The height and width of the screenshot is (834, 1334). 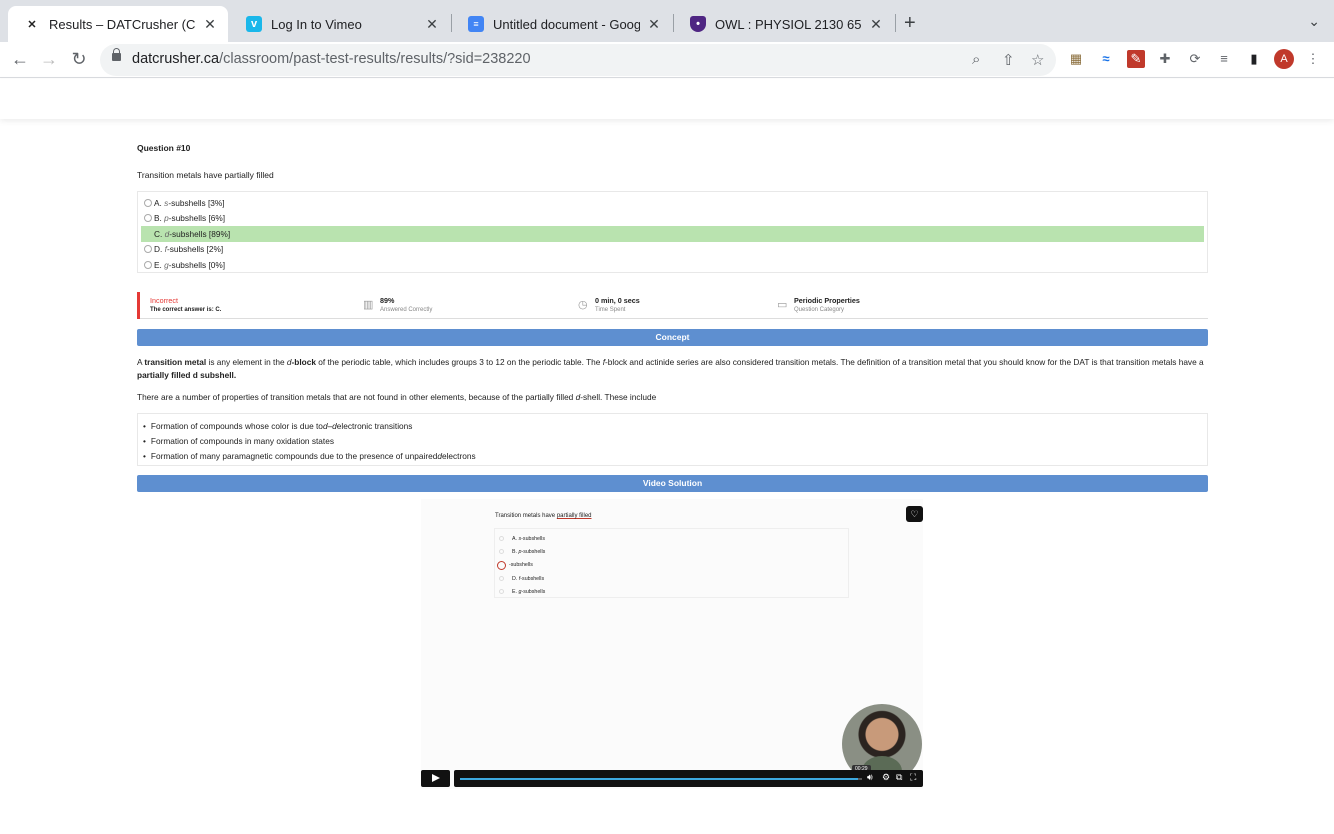 I want to click on text: -shell. These include, so click(x=618, y=397).